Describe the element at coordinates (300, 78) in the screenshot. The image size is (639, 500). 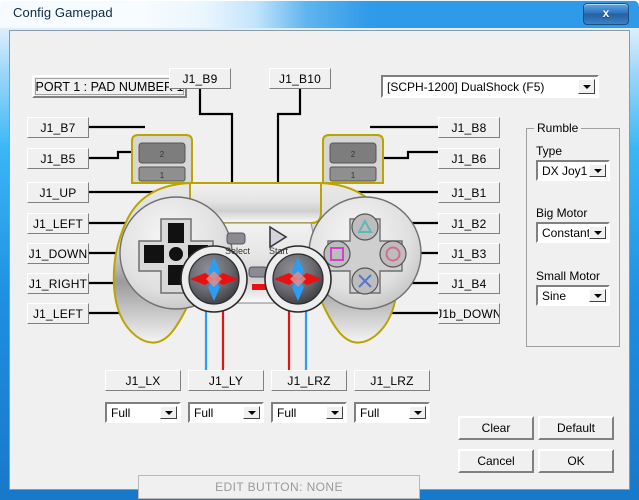
I see `binding-label-top-1: J1_B10` at that location.